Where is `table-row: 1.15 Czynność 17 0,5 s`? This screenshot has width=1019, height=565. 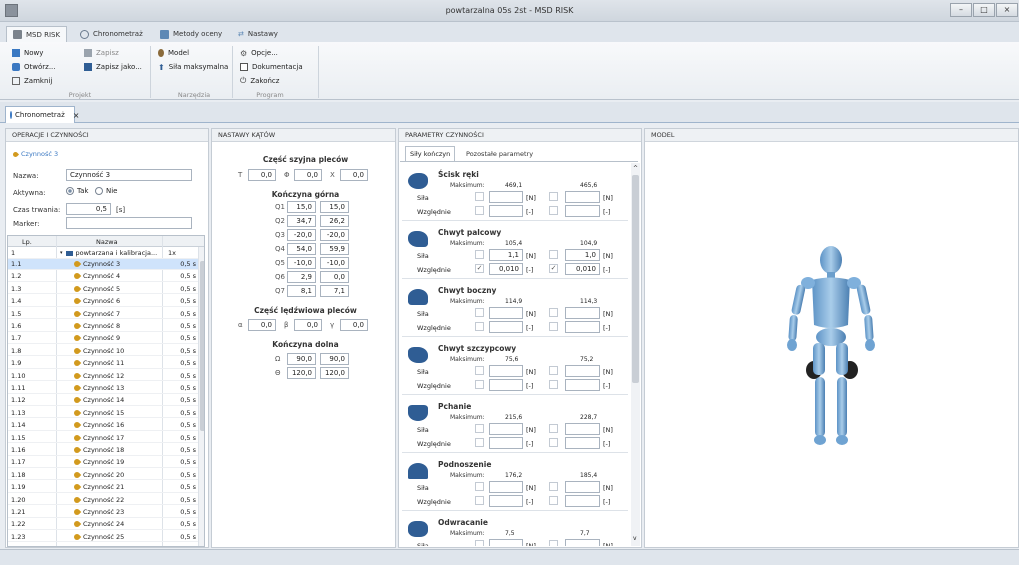 table-row: 1.15 Czynność 17 0,5 s is located at coordinates (103, 438).